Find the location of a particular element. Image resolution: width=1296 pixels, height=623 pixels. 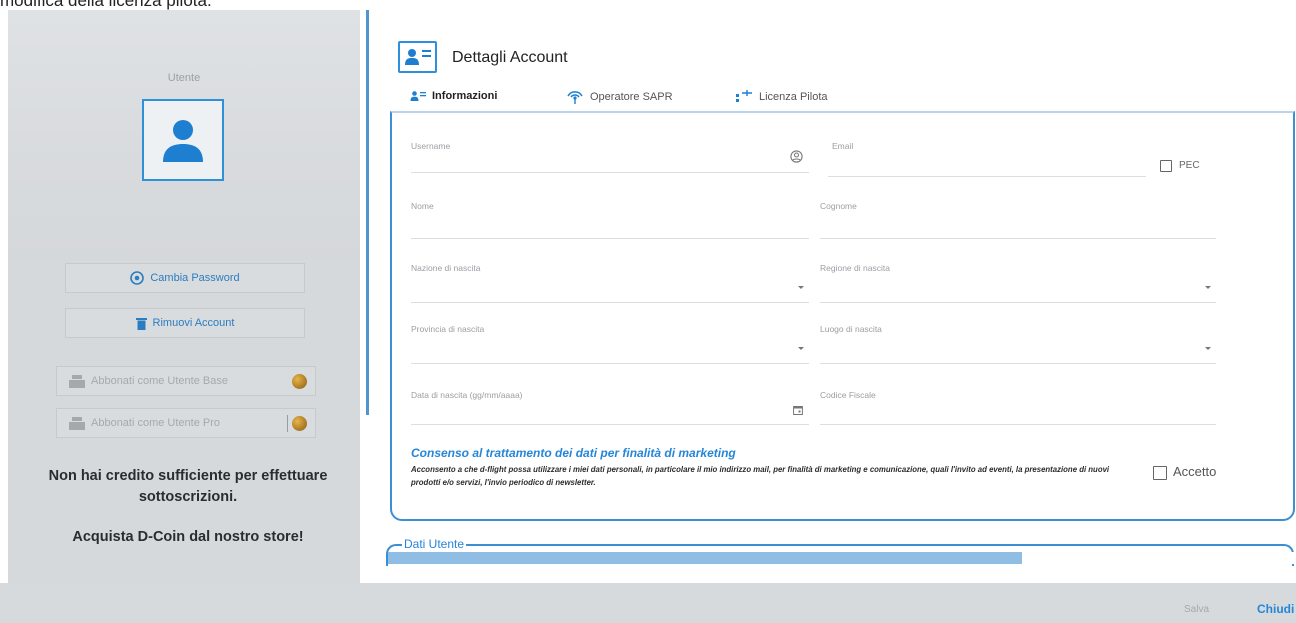

data-nascita-label: Data di nascita (gg/mm/aaaa) is located at coordinates (467, 395).